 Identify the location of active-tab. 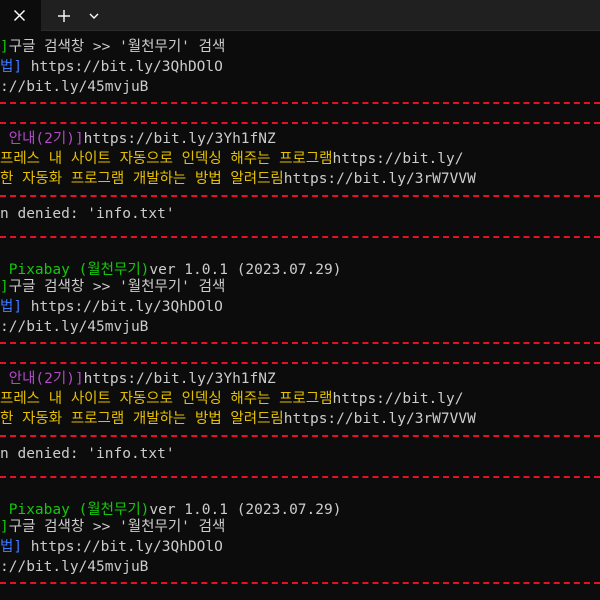
(20, 15).